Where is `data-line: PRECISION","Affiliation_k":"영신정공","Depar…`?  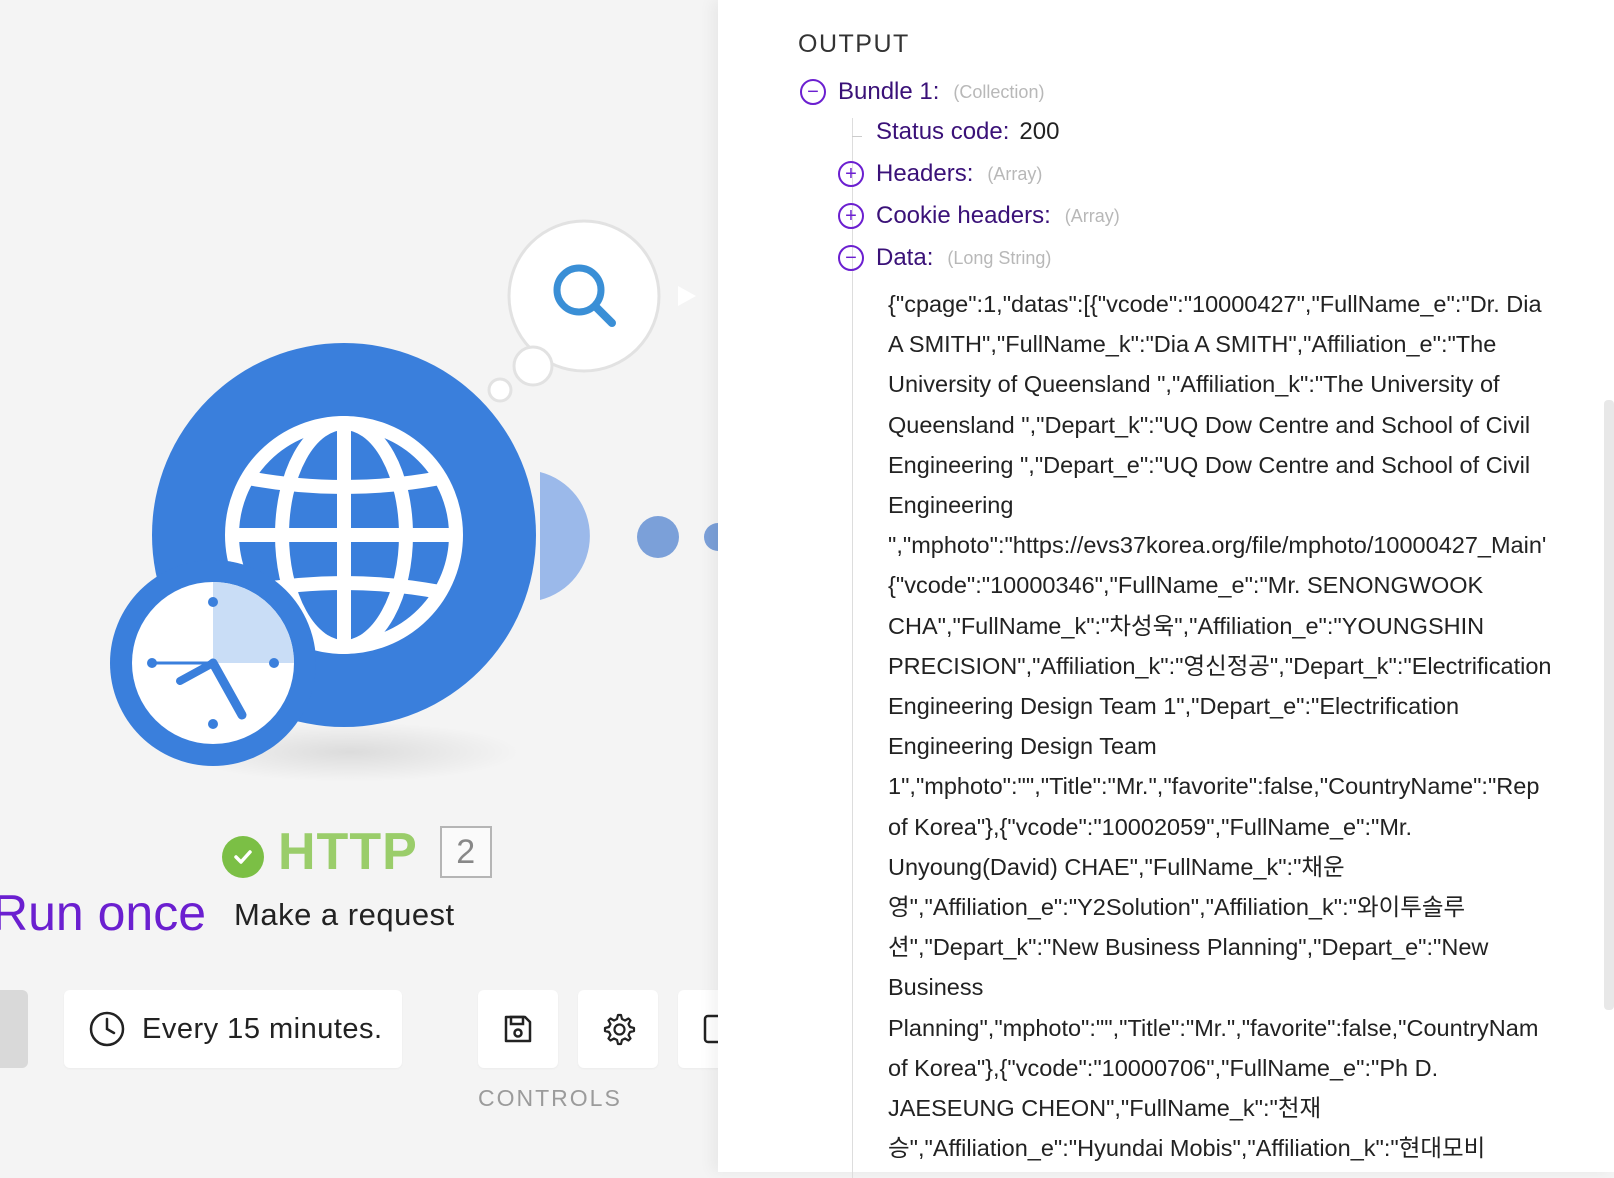 data-line: PRECISION","Affiliation_k":"영신정공","Depar… is located at coordinates (1220, 665).